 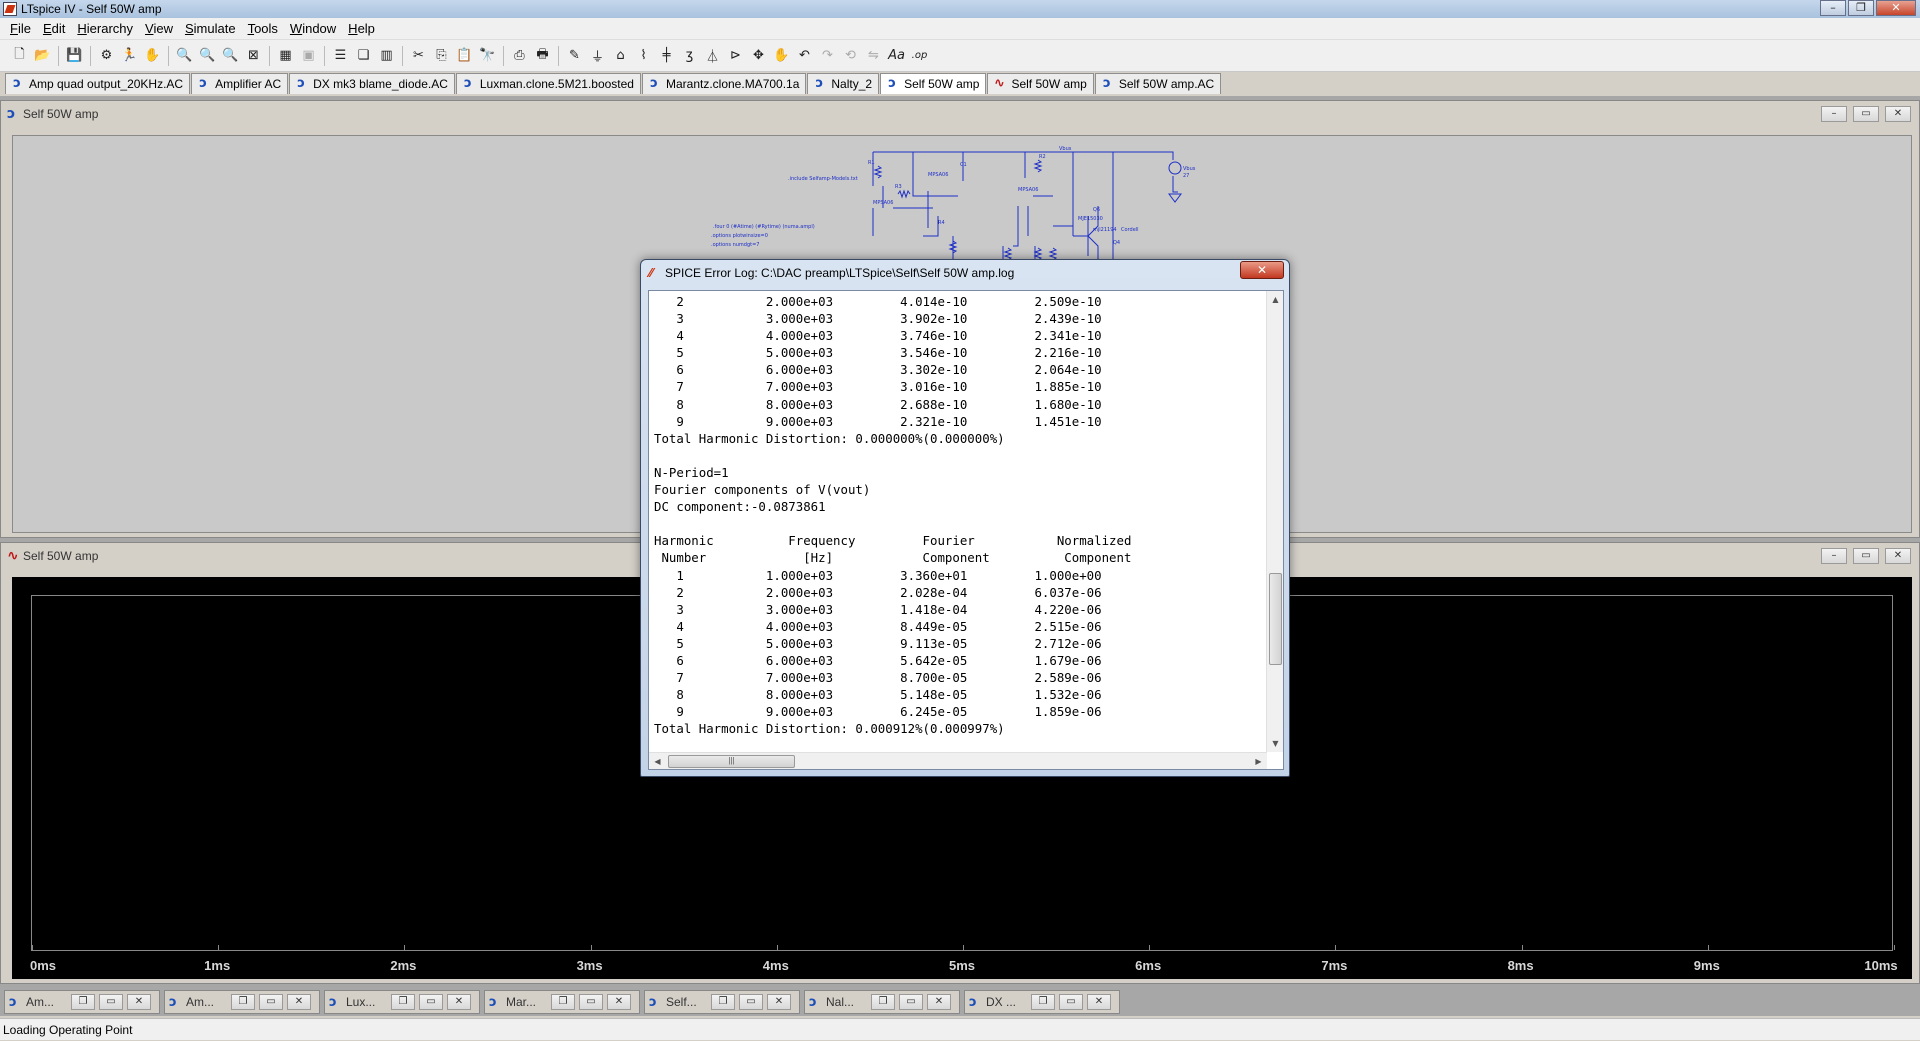 I want to click on r2-label: R2, so click(x=1042, y=157).